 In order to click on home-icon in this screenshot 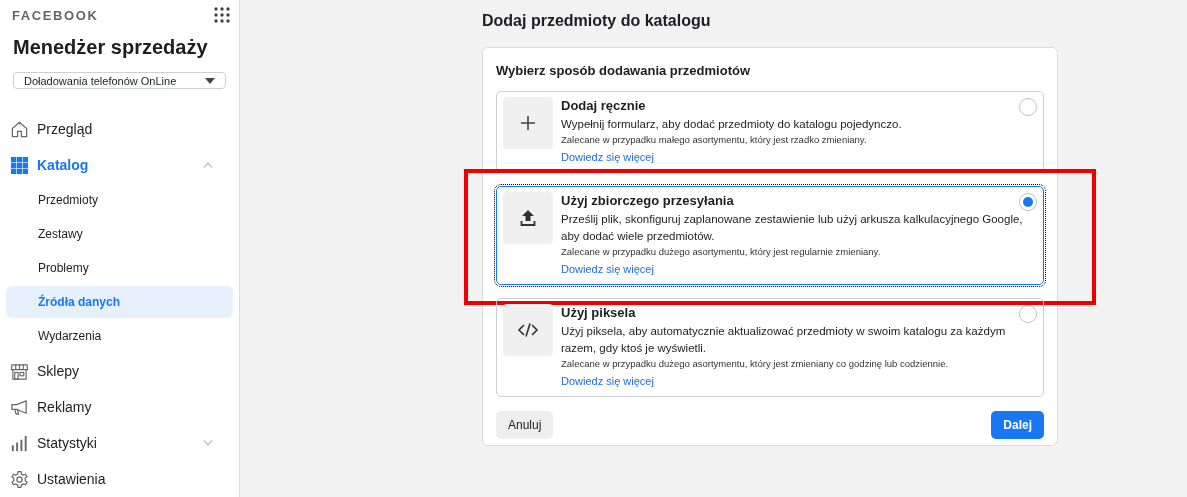, I will do `click(19, 129)`.